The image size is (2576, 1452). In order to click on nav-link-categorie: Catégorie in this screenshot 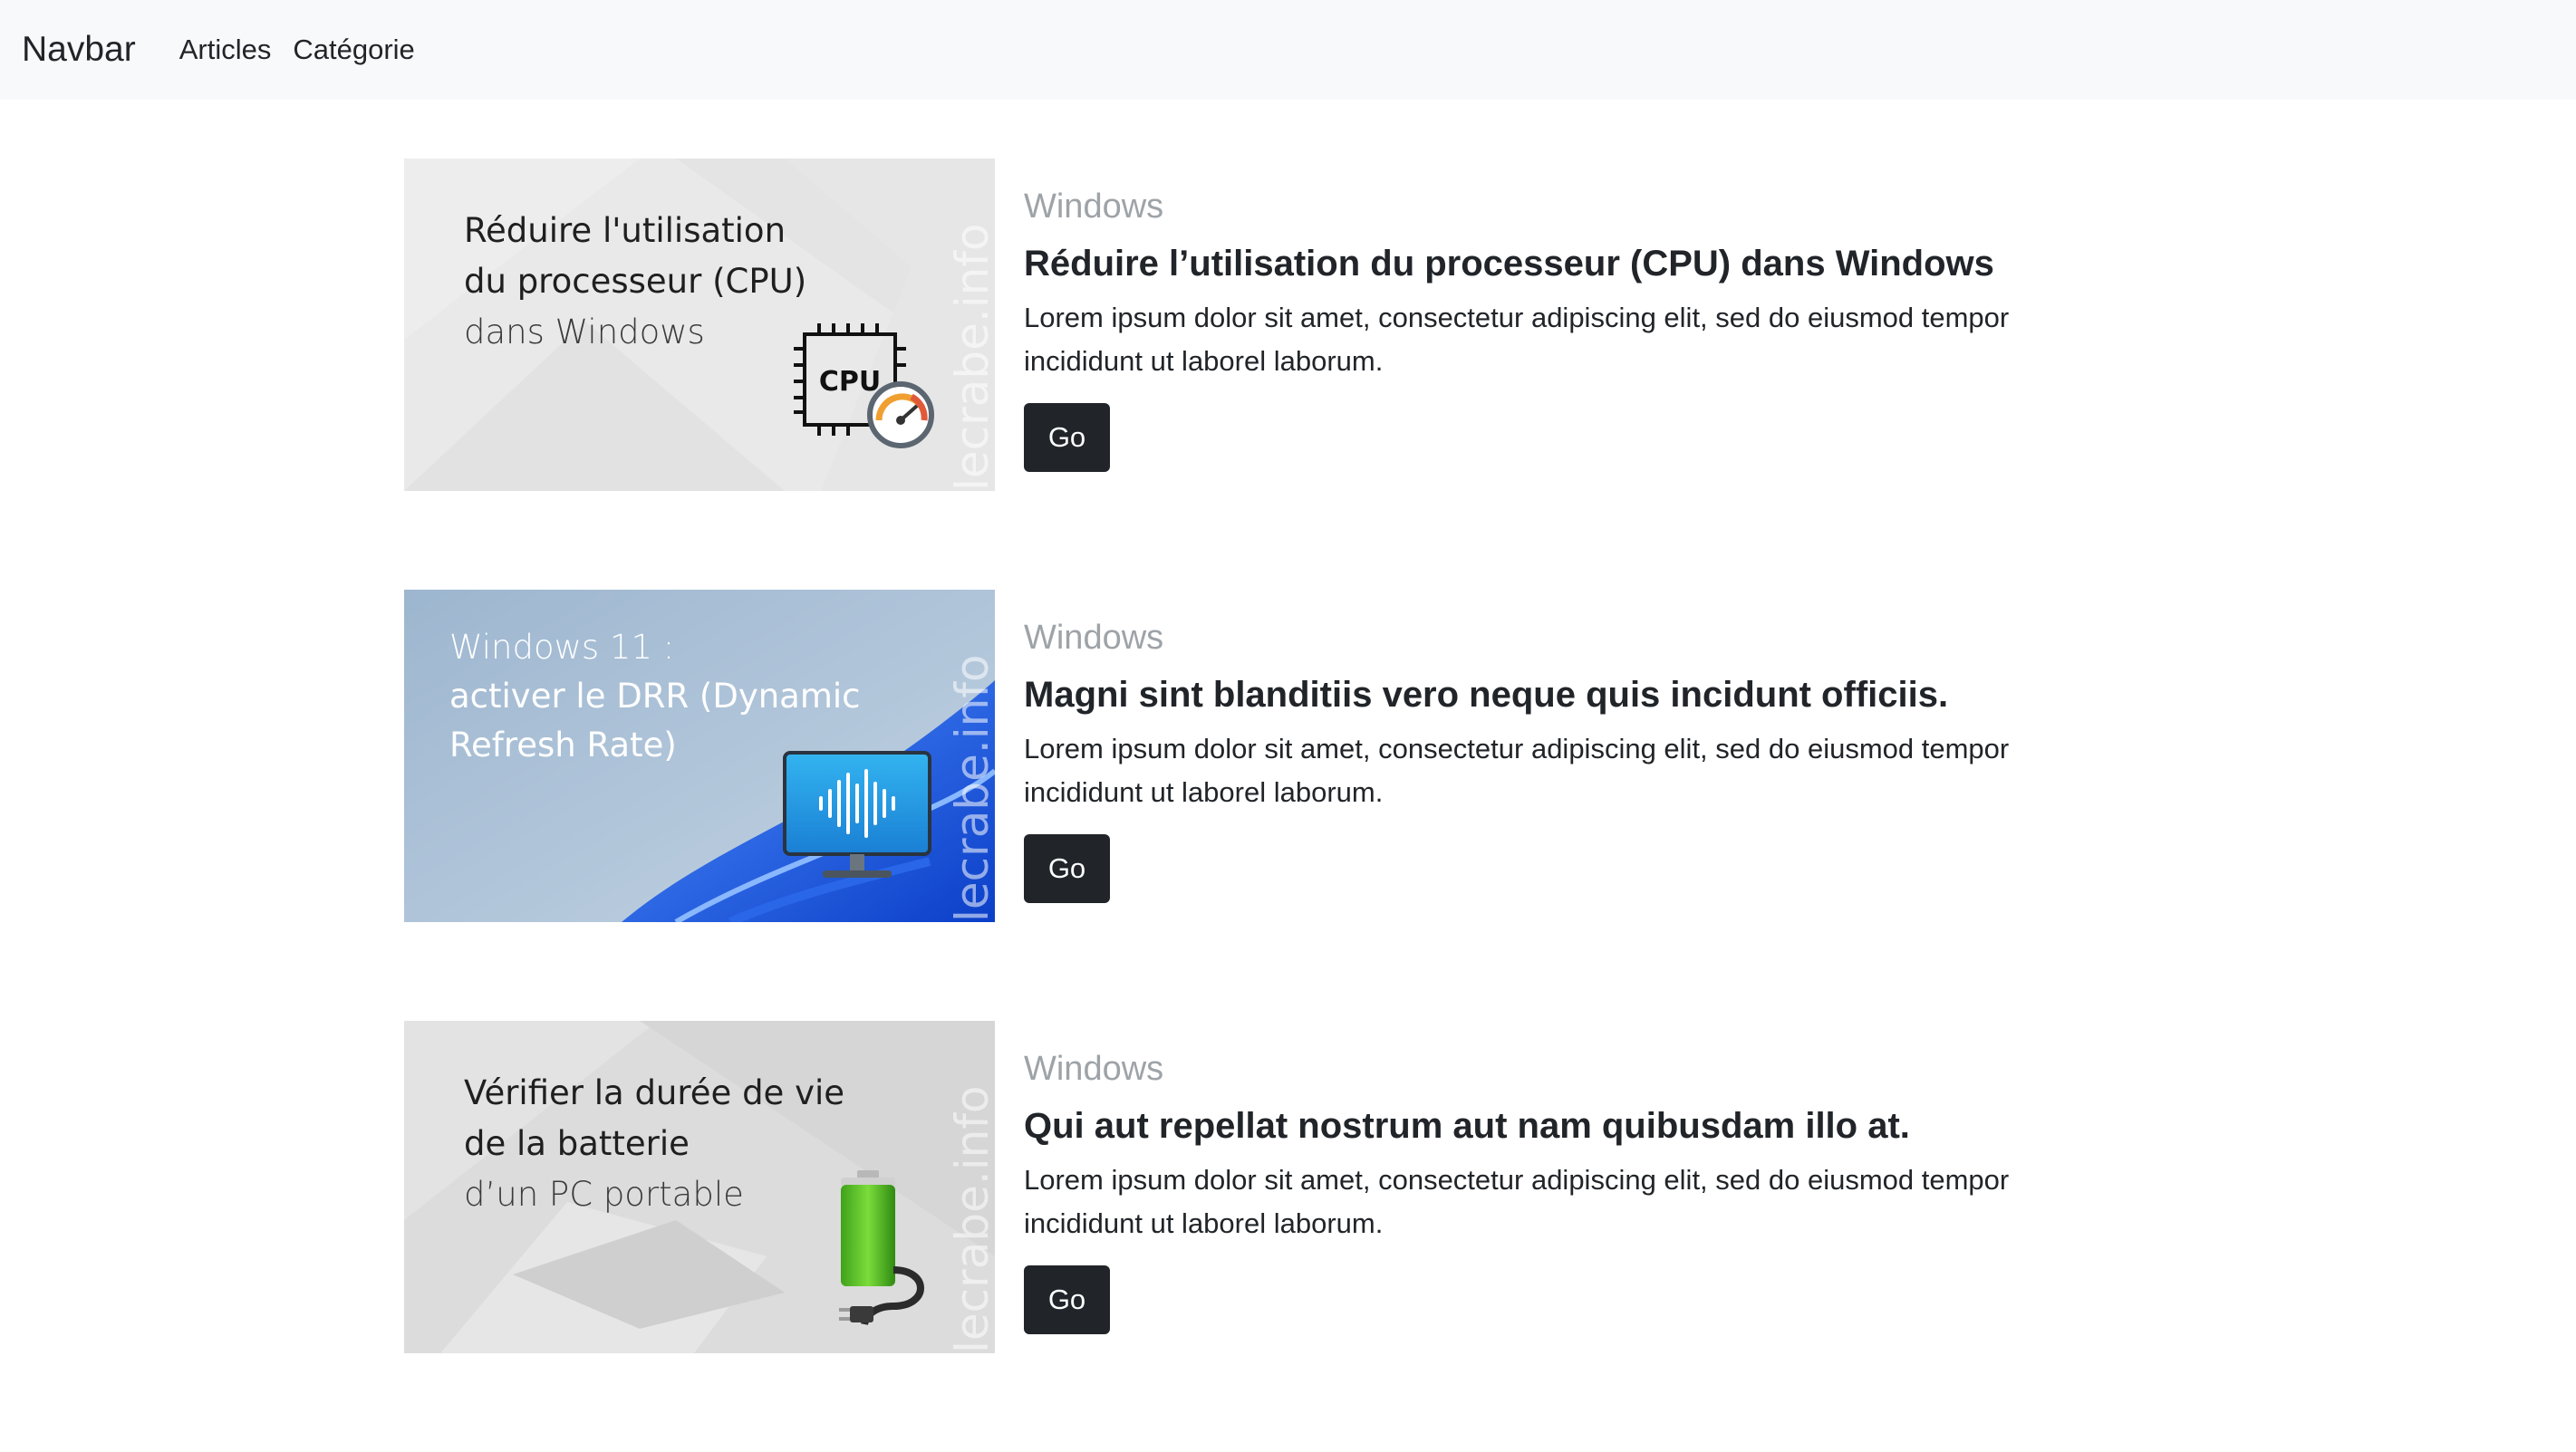, I will do `click(353, 50)`.